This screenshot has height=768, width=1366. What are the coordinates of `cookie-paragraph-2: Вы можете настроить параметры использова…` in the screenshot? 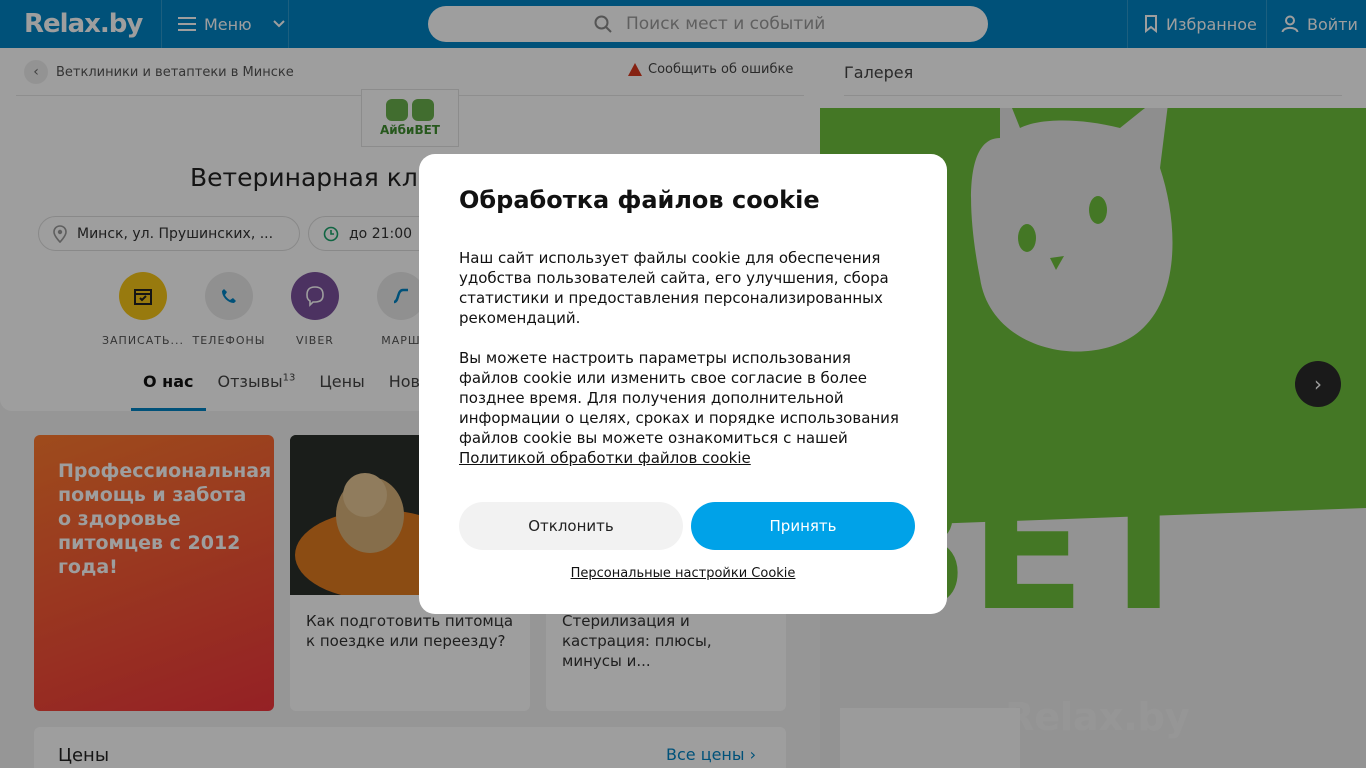 It's located at (683, 408).